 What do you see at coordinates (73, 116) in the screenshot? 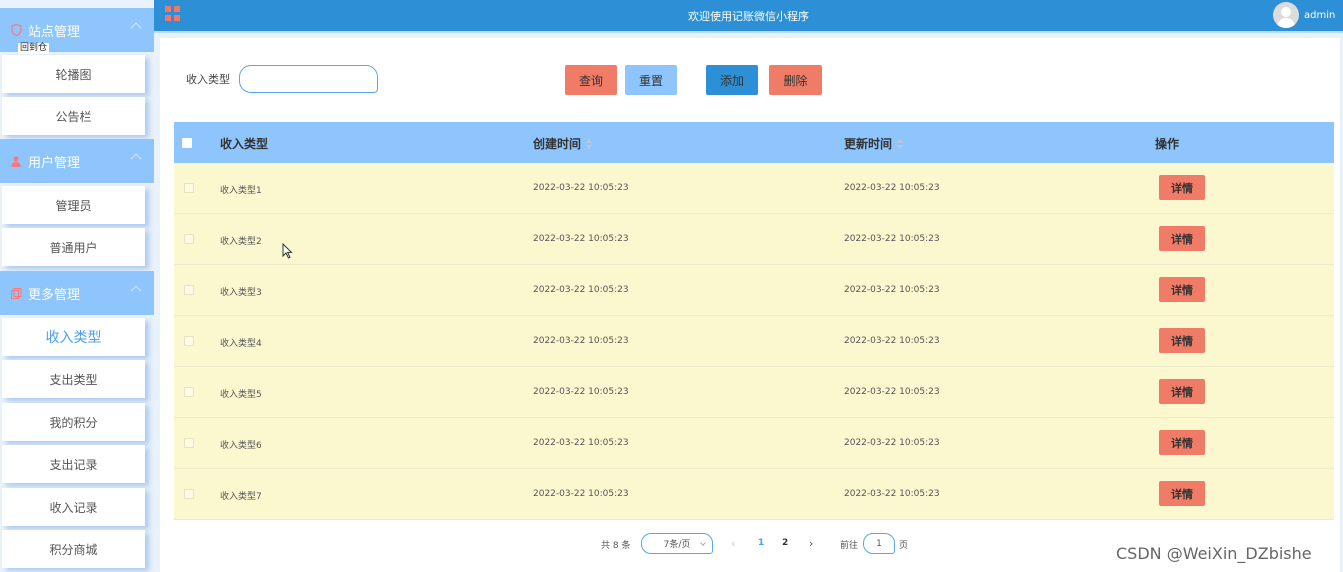
I see `sidebar-item-notice: 公告栏` at bounding box center [73, 116].